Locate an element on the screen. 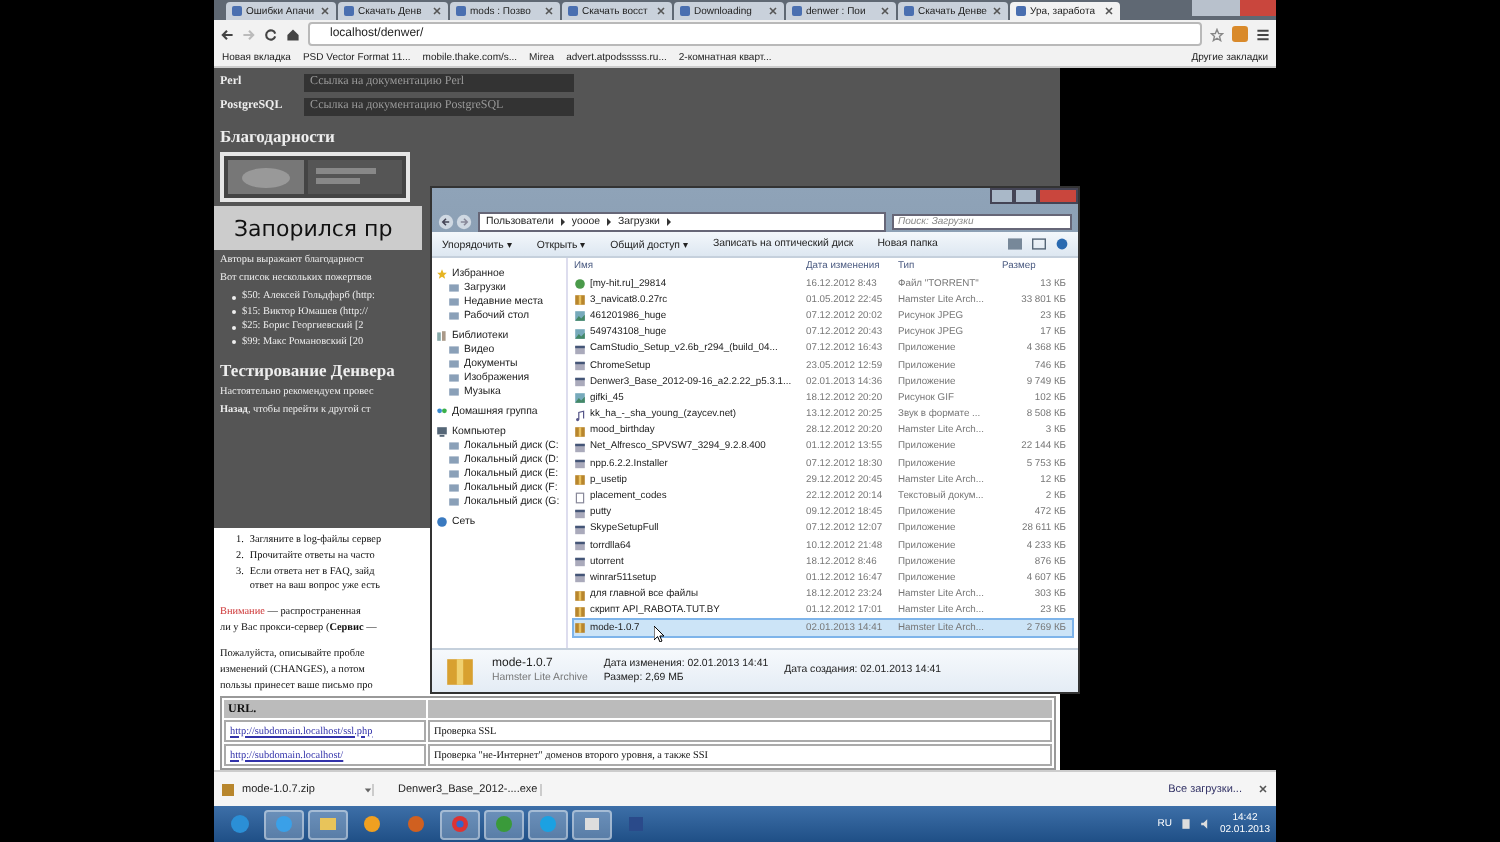  reload-icon is located at coordinates (271, 34).